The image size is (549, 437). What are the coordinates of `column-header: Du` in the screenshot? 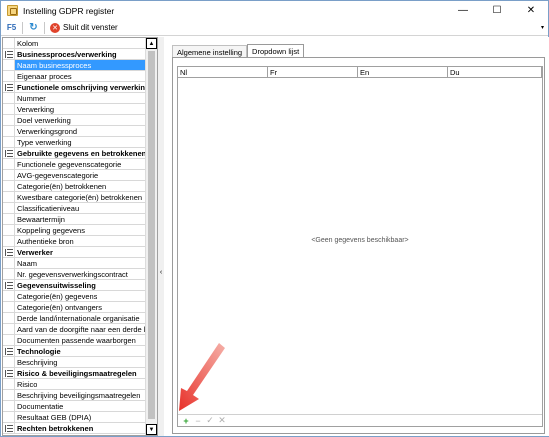 It's located at (495, 72).